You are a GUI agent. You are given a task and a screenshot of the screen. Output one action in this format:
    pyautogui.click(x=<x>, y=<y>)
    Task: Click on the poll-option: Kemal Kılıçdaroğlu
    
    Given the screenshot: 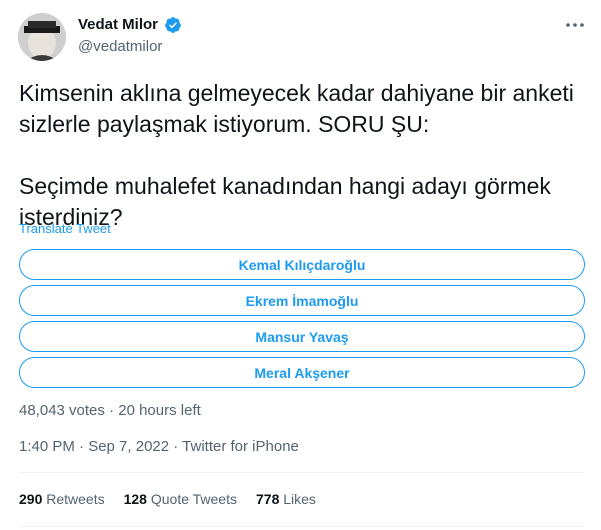 What is the action you would take?
    pyautogui.click(x=302, y=264)
    